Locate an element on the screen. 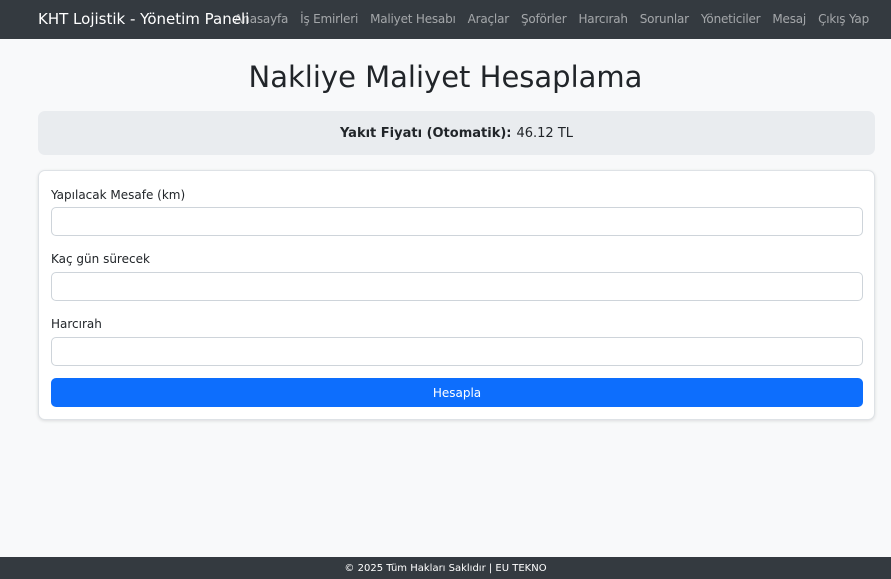 The image size is (891, 579). calculate-button: Hesapla is located at coordinates (457, 392).